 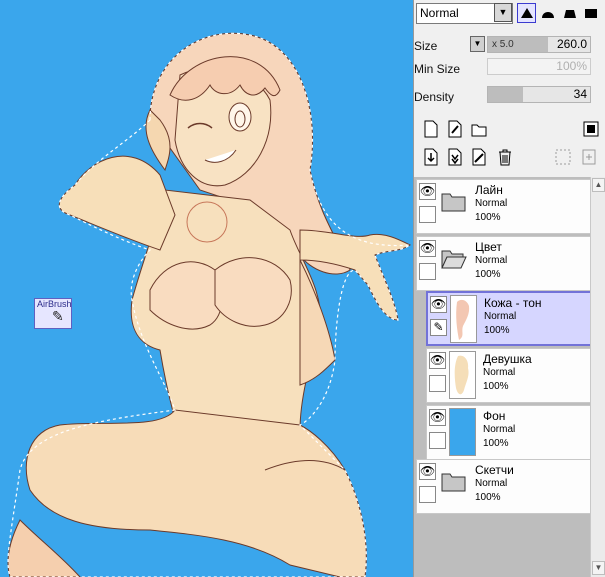 I want to click on transfer-down-icon, so click(x=431, y=157).